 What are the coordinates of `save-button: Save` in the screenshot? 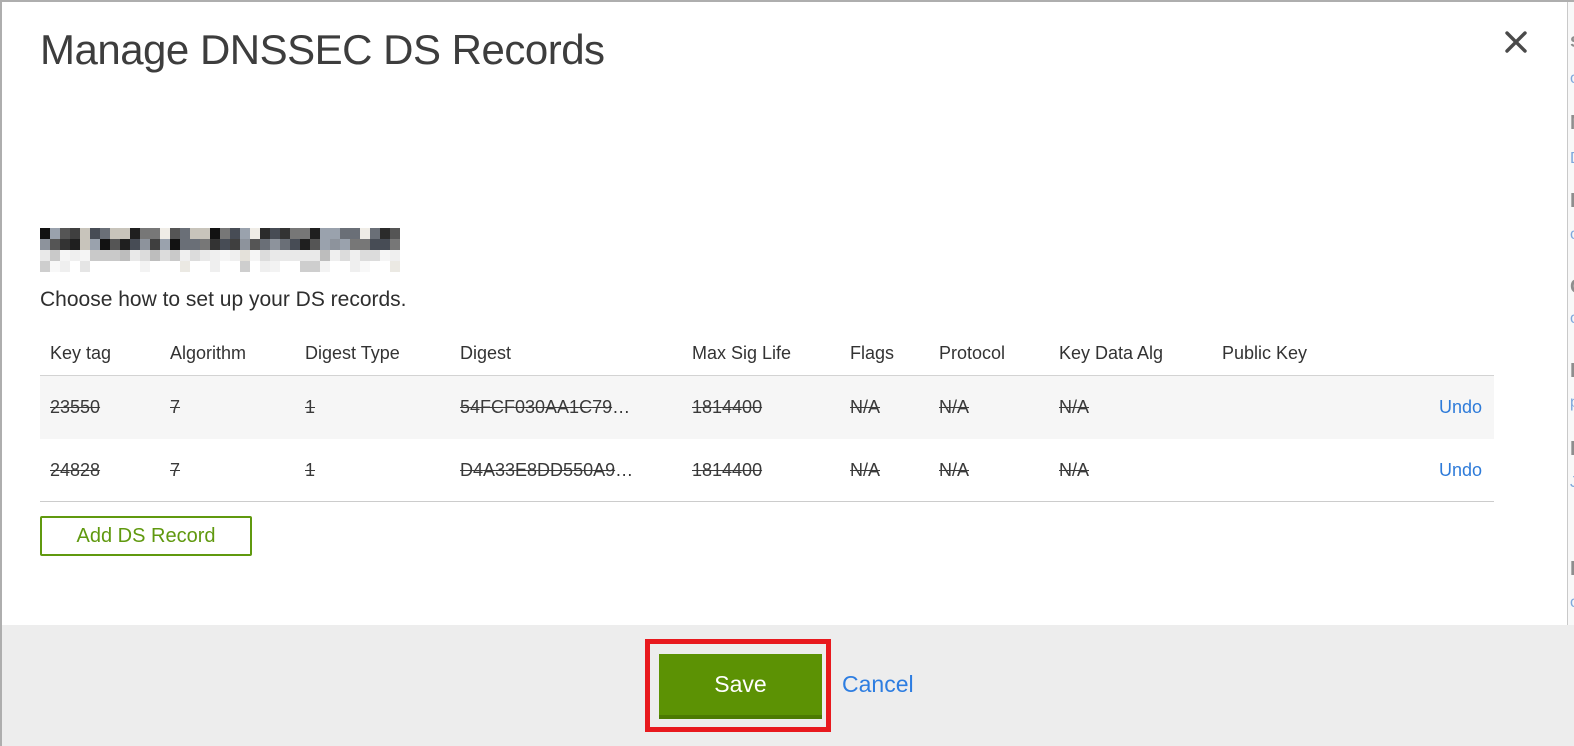 It's located at (740, 686).